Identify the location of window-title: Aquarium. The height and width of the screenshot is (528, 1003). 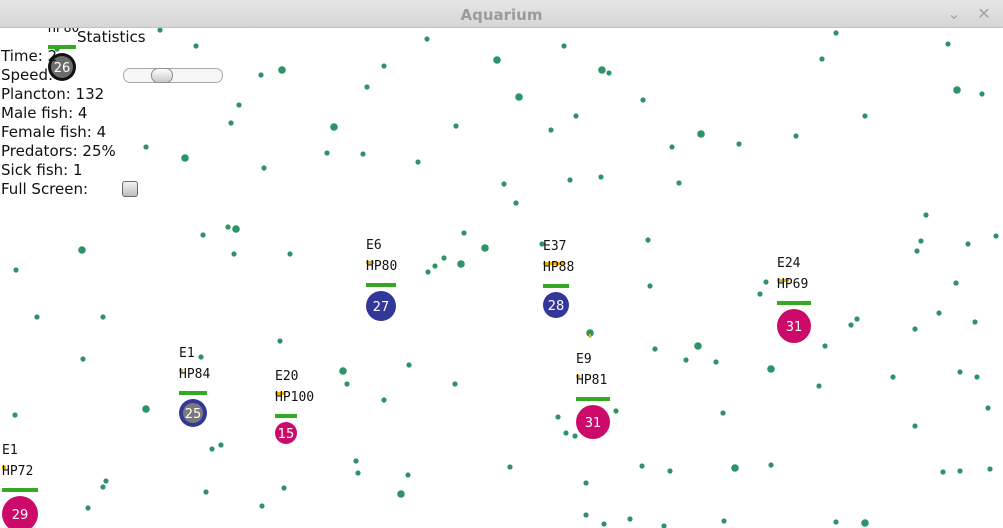
(501, 15).